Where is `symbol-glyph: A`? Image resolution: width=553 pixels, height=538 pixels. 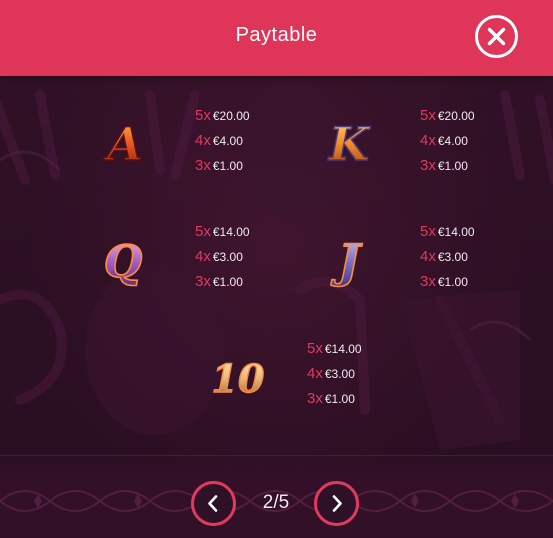
symbol-glyph: A is located at coordinates (123, 144).